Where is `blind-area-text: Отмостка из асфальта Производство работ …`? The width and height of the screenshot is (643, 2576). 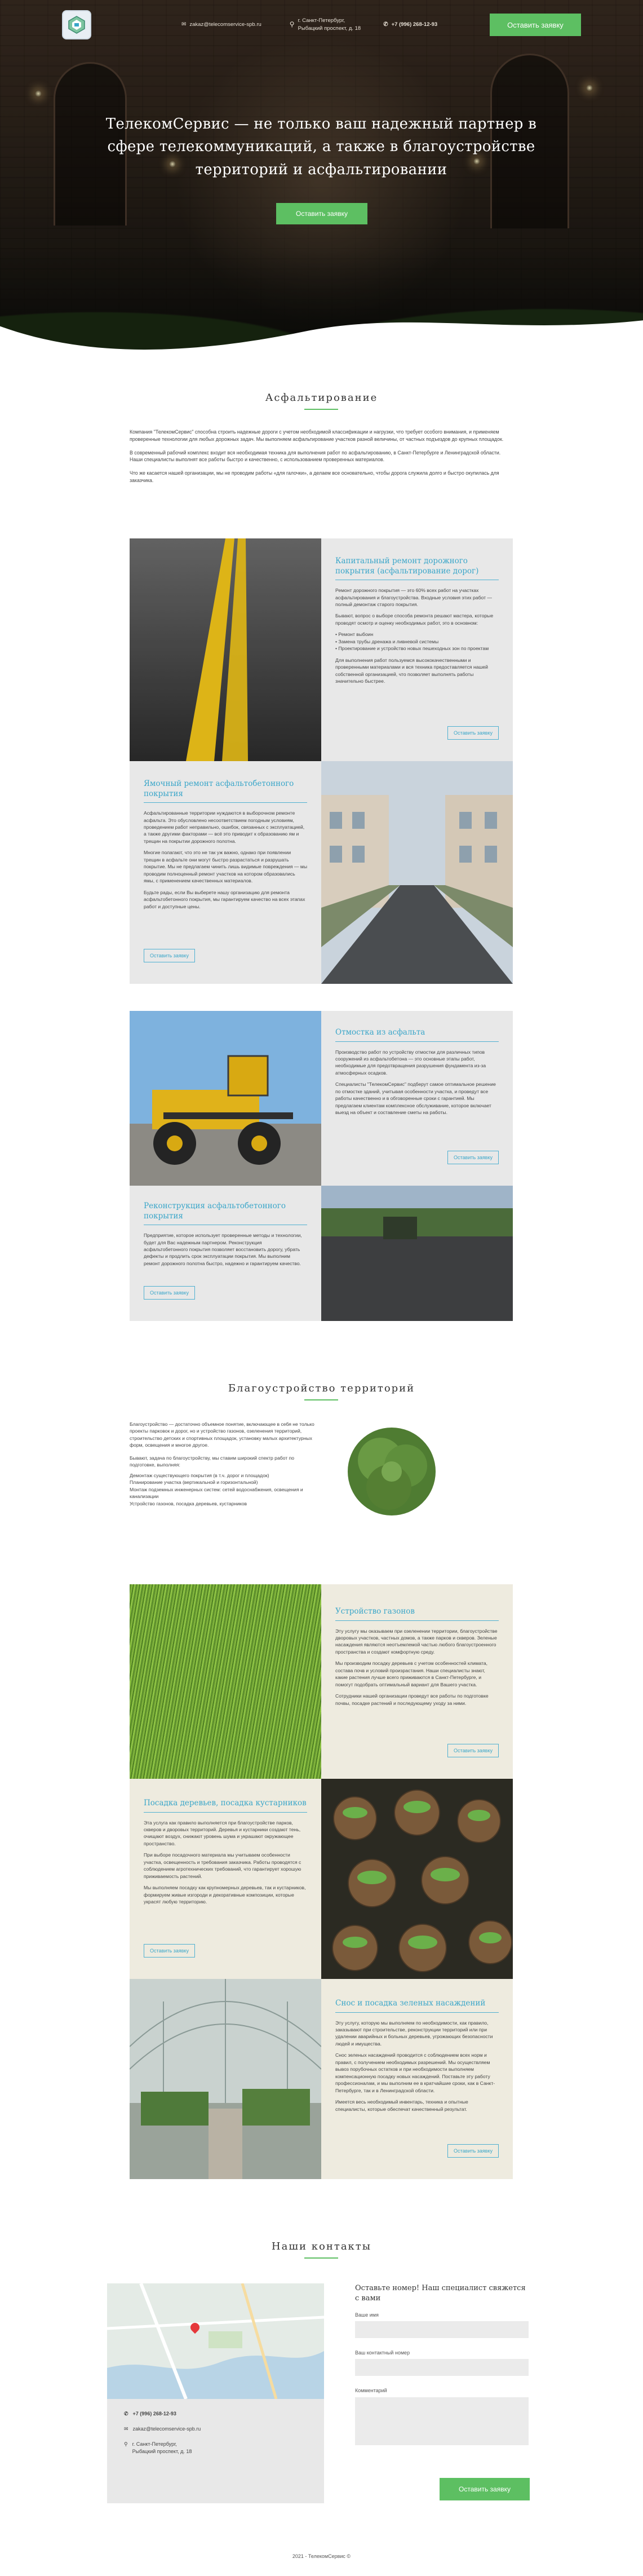
blind-area-text: Отмостка из асфальта Производство работ … is located at coordinates (417, 1098).